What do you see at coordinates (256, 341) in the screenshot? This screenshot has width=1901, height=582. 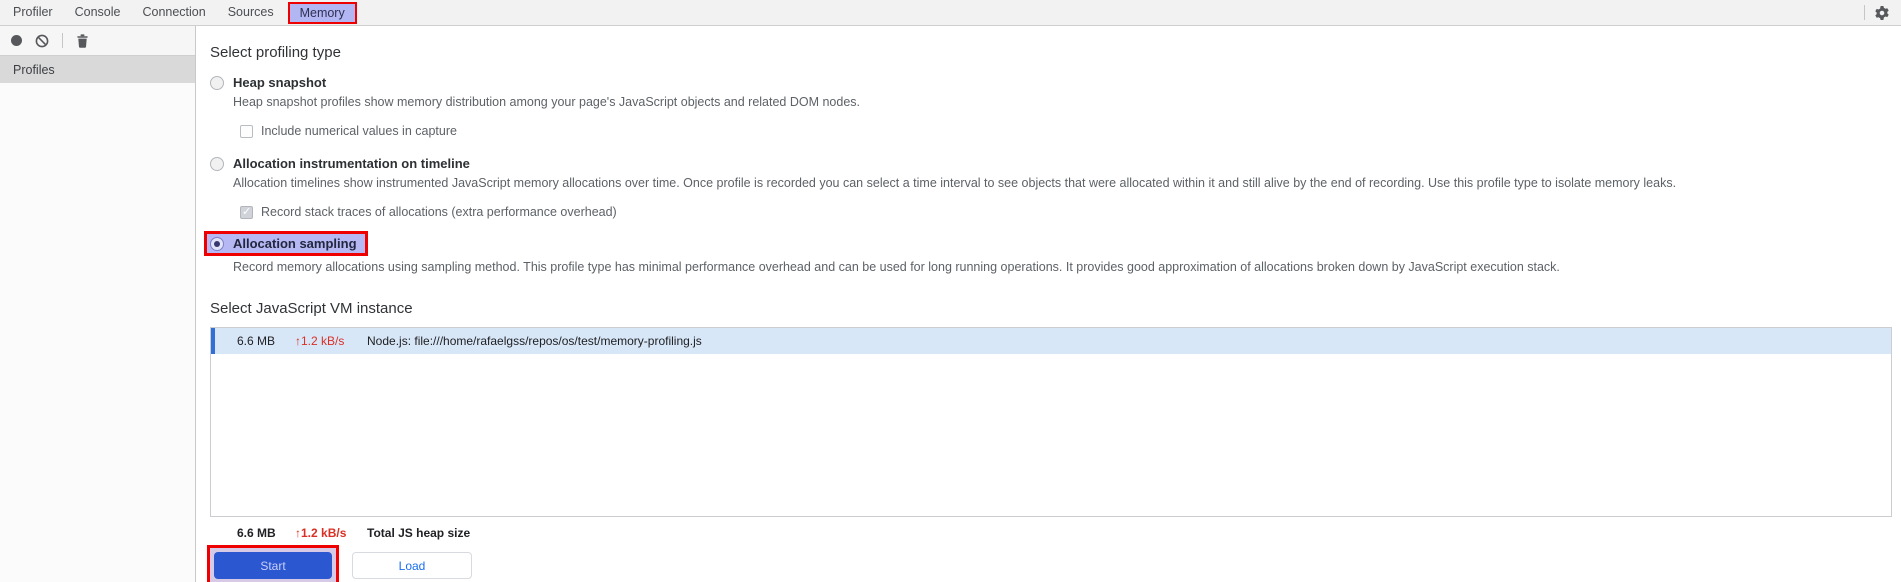 I see `vm-heap-size: 6.6 MB` at bounding box center [256, 341].